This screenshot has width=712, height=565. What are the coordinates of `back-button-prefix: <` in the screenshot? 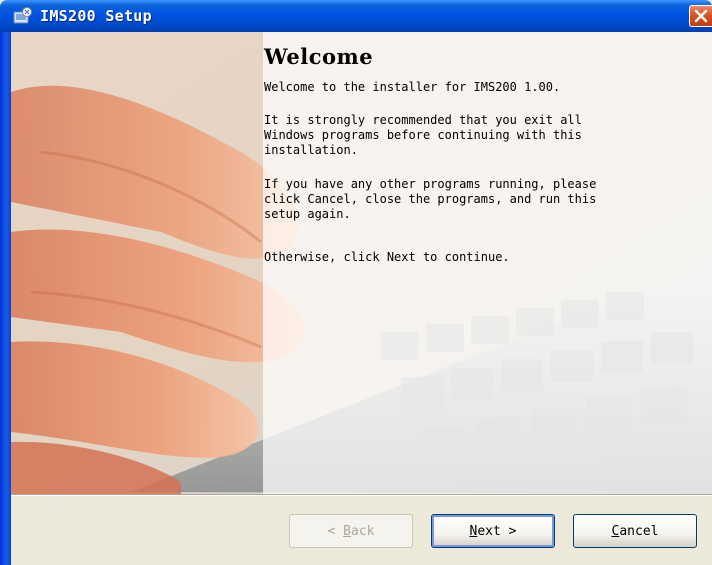 It's located at (335, 531).